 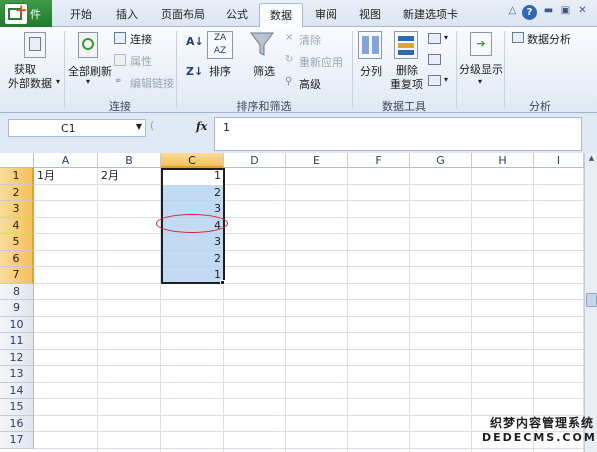 What do you see at coordinates (152, 125) in the screenshot?
I see `expand-icon: (` at bounding box center [152, 125].